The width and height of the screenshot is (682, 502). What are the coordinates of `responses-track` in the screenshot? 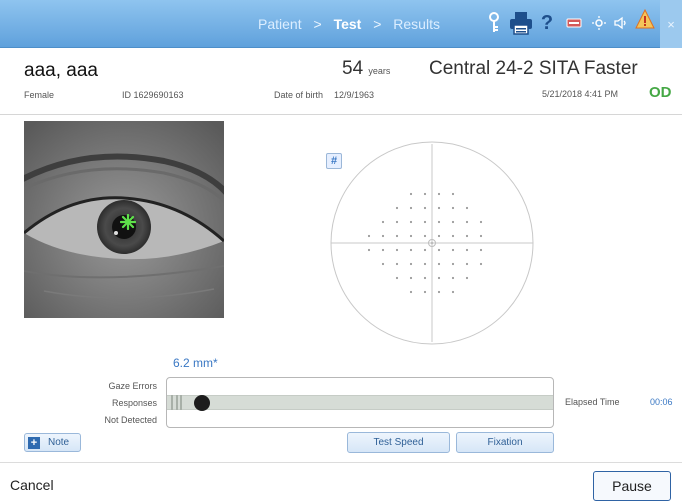 It's located at (360, 402).